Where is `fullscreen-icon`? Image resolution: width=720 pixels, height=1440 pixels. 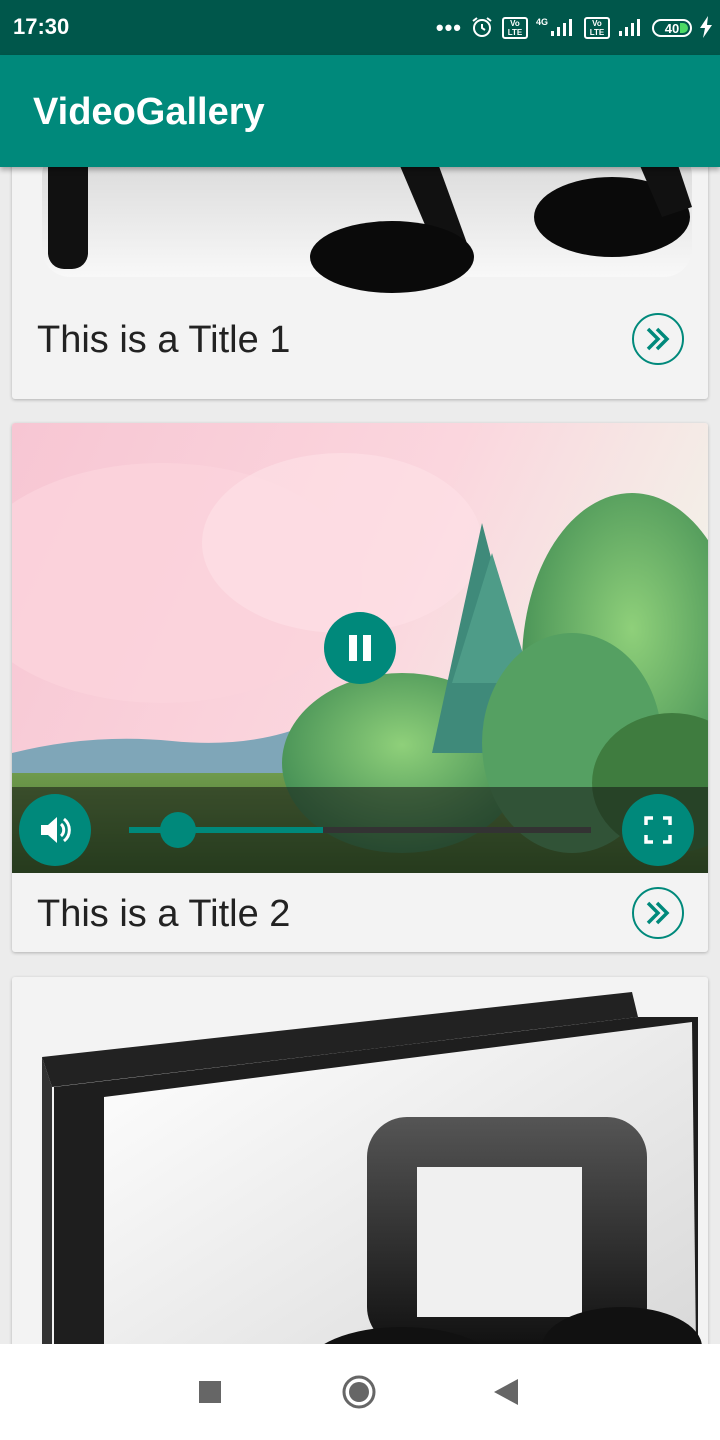
fullscreen-icon is located at coordinates (658, 830).